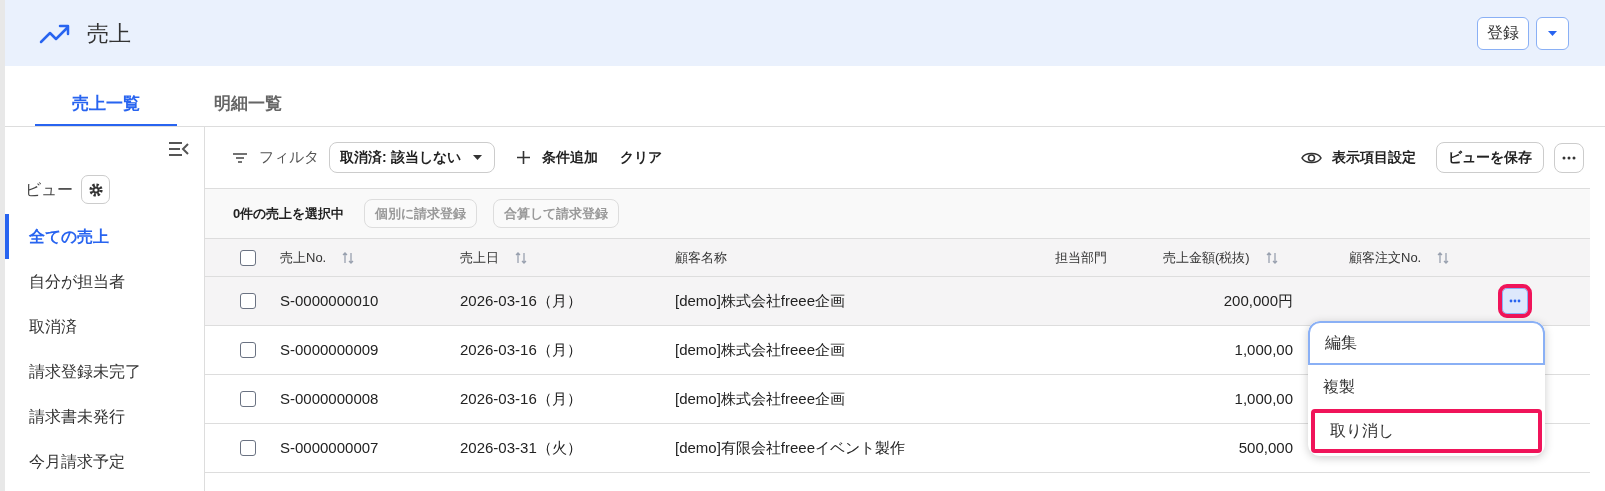 The width and height of the screenshot is (1605, 491). What do you see at coordinates (329, 300) in the screenshot?
I see `table-cell-text: S-0000000010` at bounding box center [329, 300].